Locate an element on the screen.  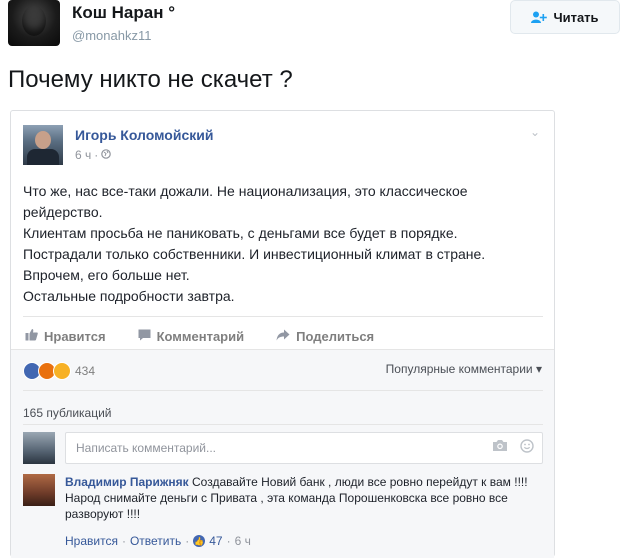
like-label: Нравится is located at coordinates (75, 336).